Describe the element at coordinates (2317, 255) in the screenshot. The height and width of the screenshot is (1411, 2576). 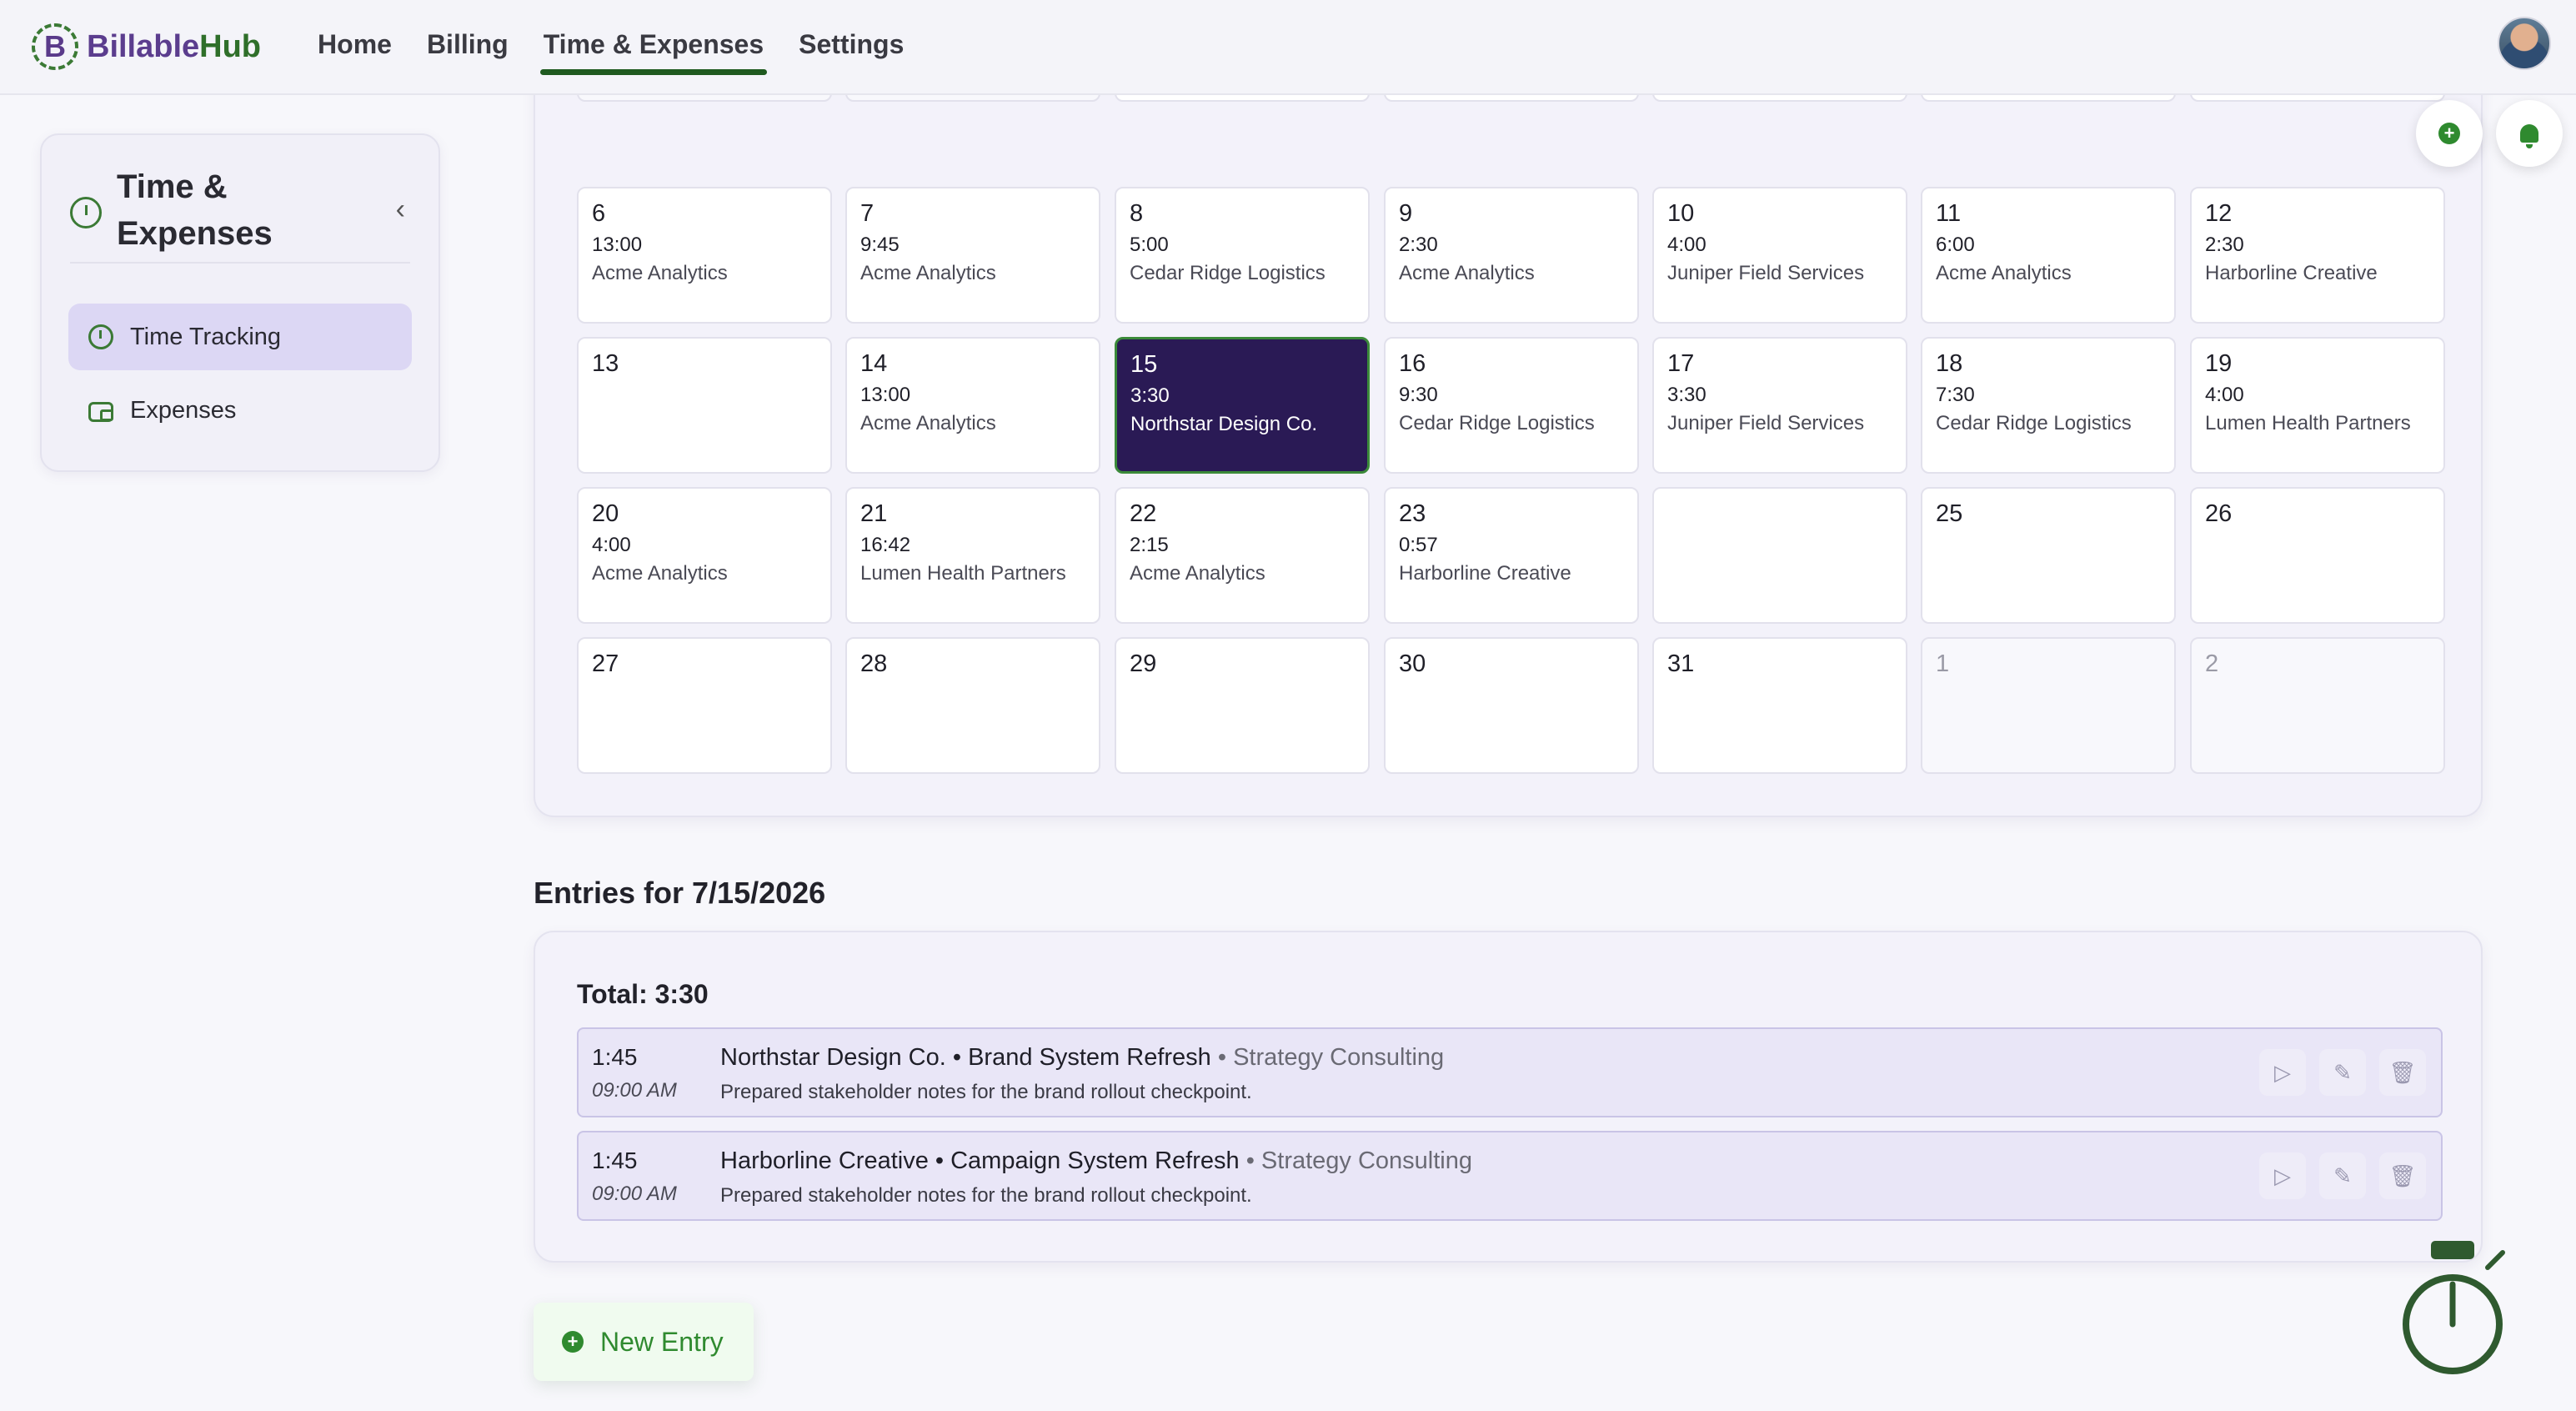
I see `calendar-day: 12 2:30 Harborline Creative` at that location.